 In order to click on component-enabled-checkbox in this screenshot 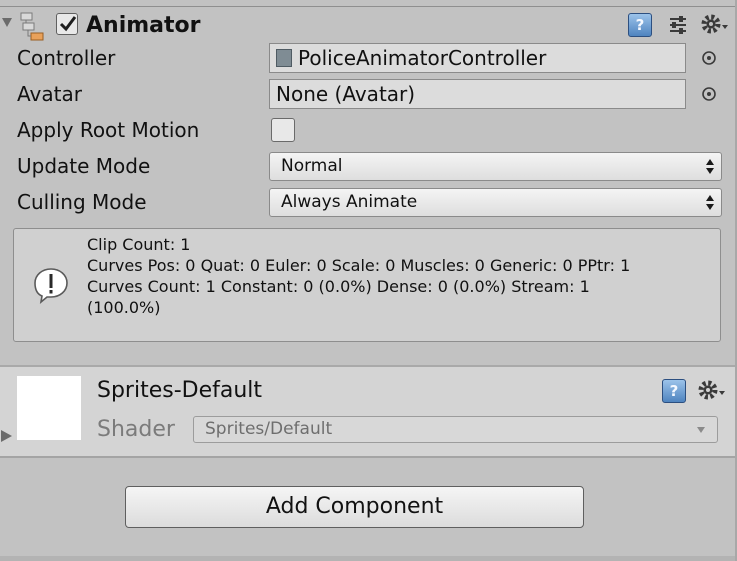, I will do `click(67, 24)`.